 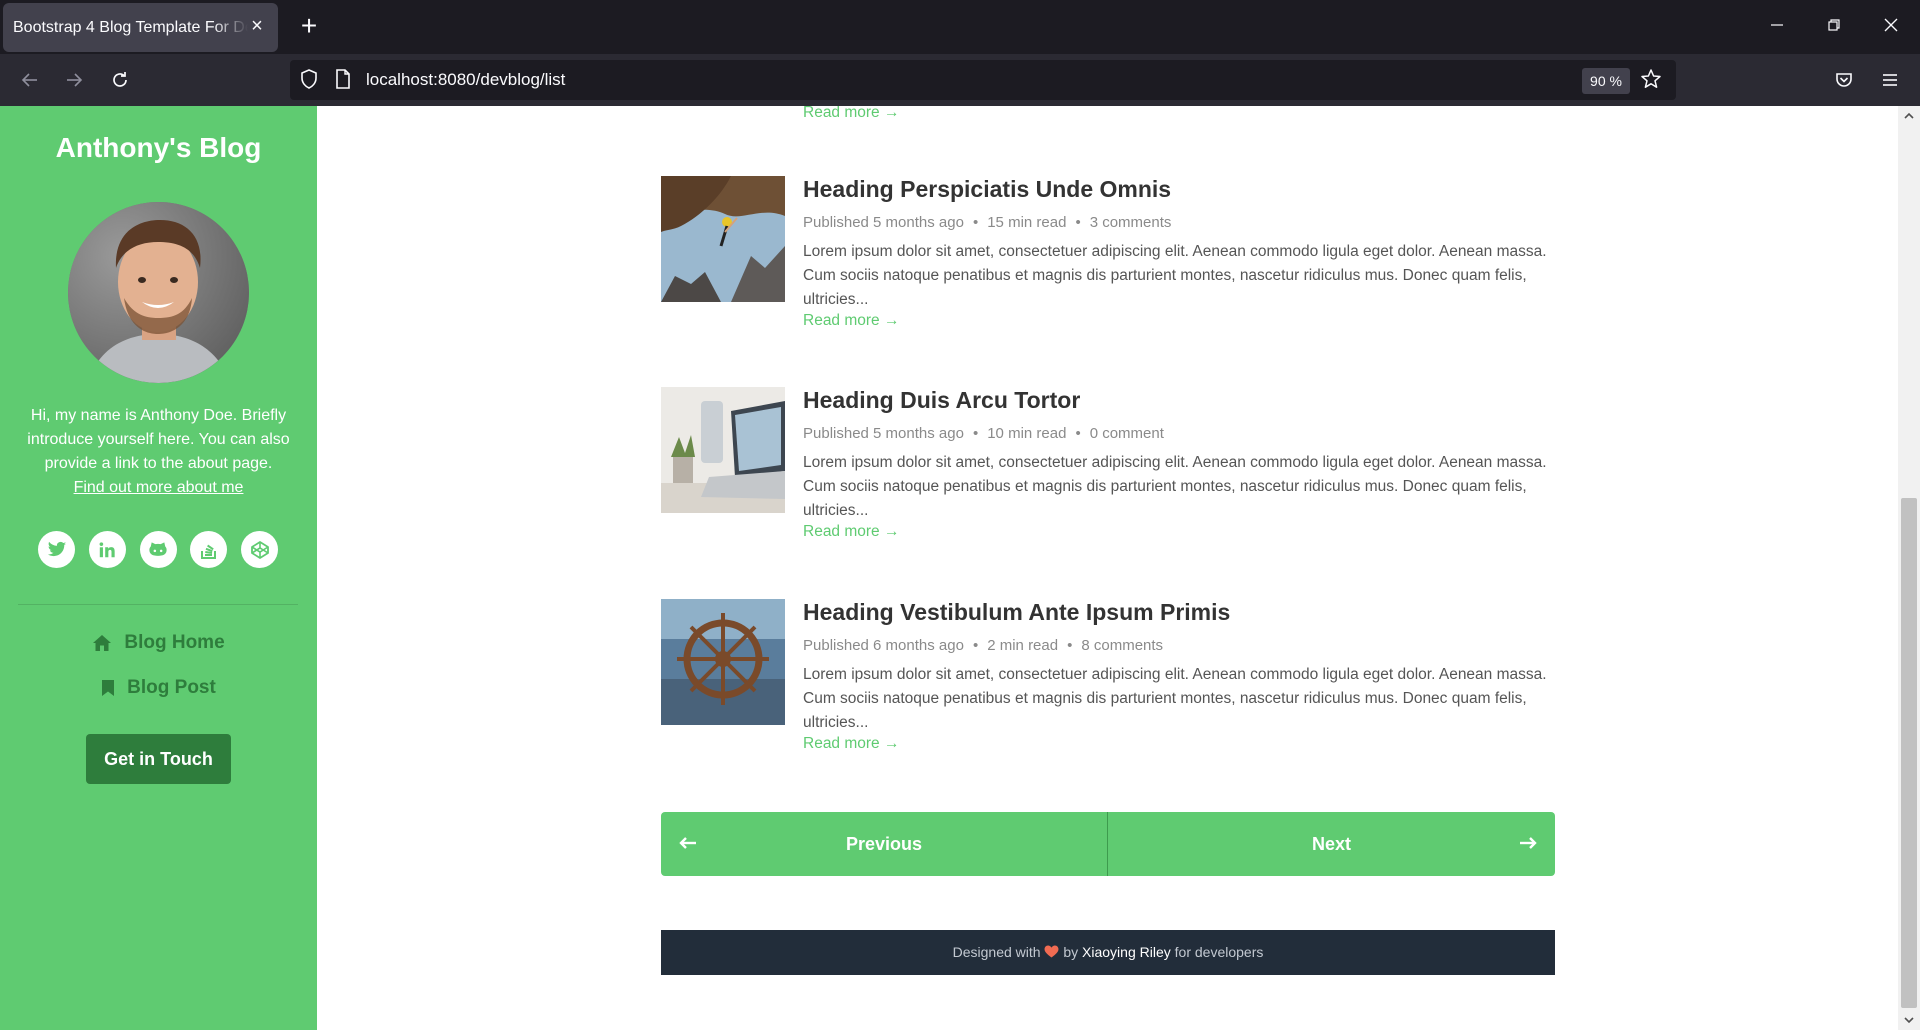 I want to click on pocket-icon, so click(x=1844, y=80).